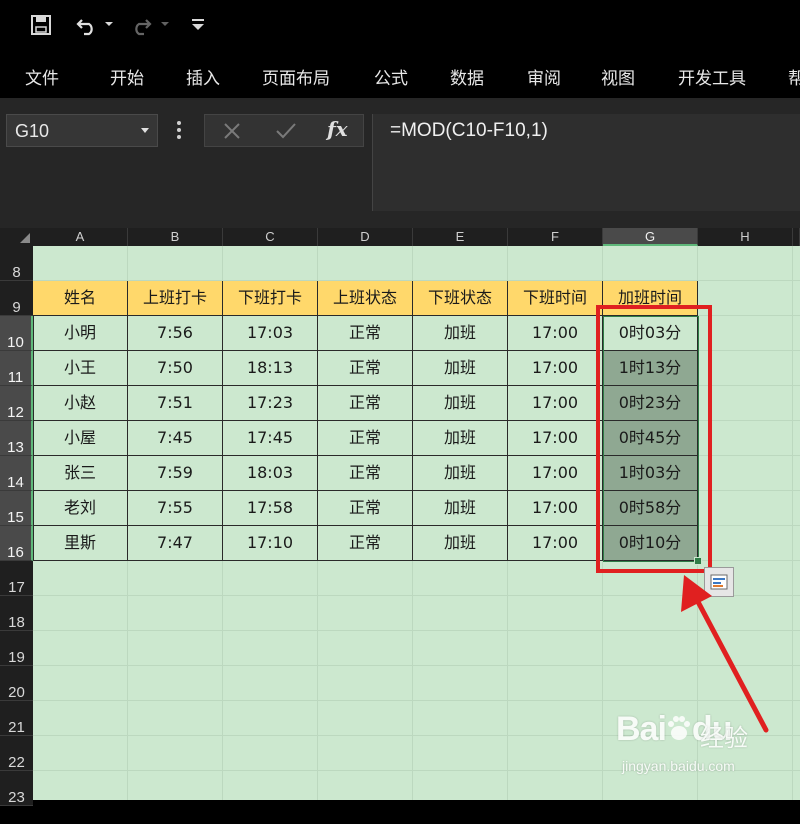  What do you see at coordinates (337, 129) in the screenshot?
I see `insert-function-icon: fx` at bounding box center [337, 129].